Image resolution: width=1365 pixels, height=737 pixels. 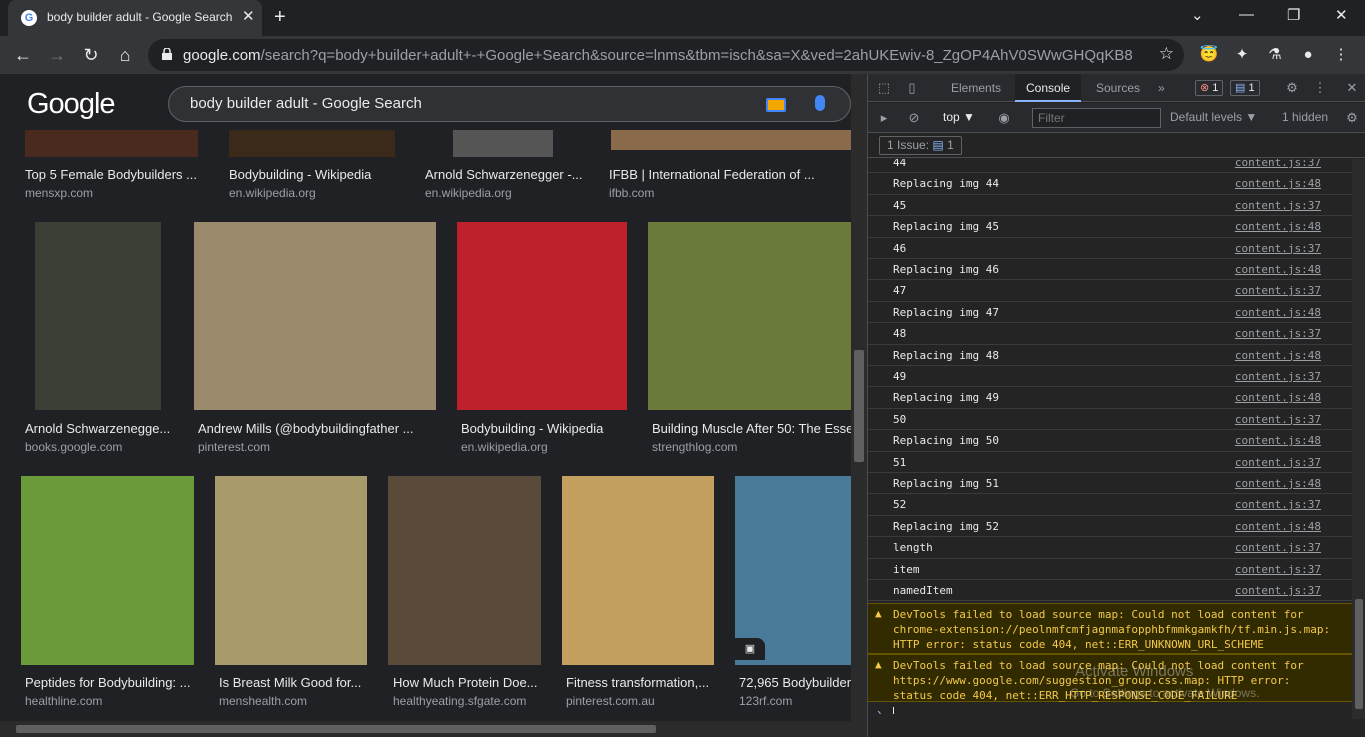 I want to click on minimize-icon: —, so click(x=1246, y=14).